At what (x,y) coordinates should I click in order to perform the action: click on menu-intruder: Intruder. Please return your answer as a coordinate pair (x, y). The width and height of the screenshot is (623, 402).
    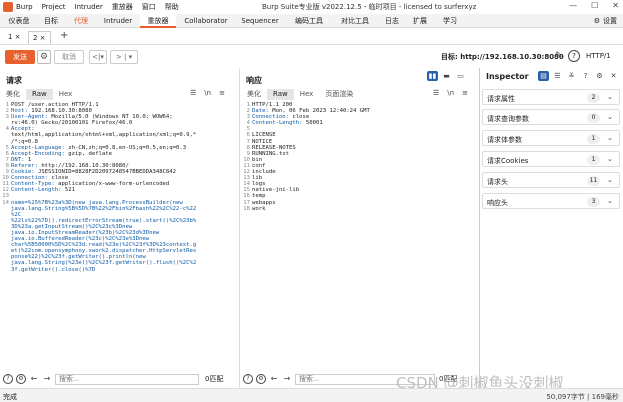
    Looking at the image, I should click on (89, 7).